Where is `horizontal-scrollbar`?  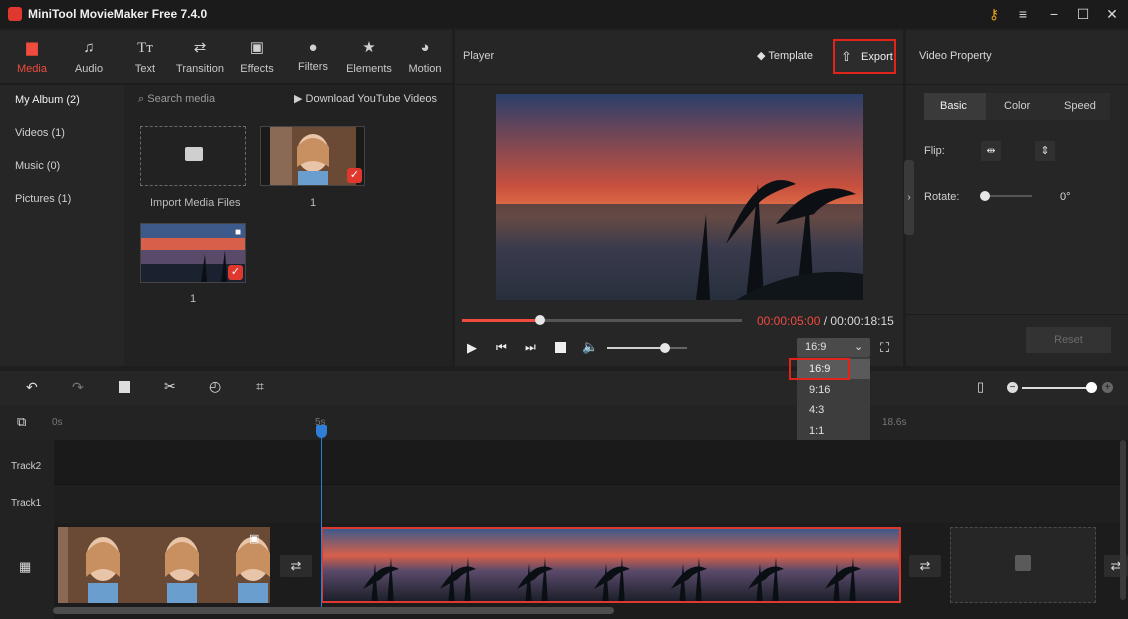
horizontal-scrollbar is located at coordinates (333, 610).